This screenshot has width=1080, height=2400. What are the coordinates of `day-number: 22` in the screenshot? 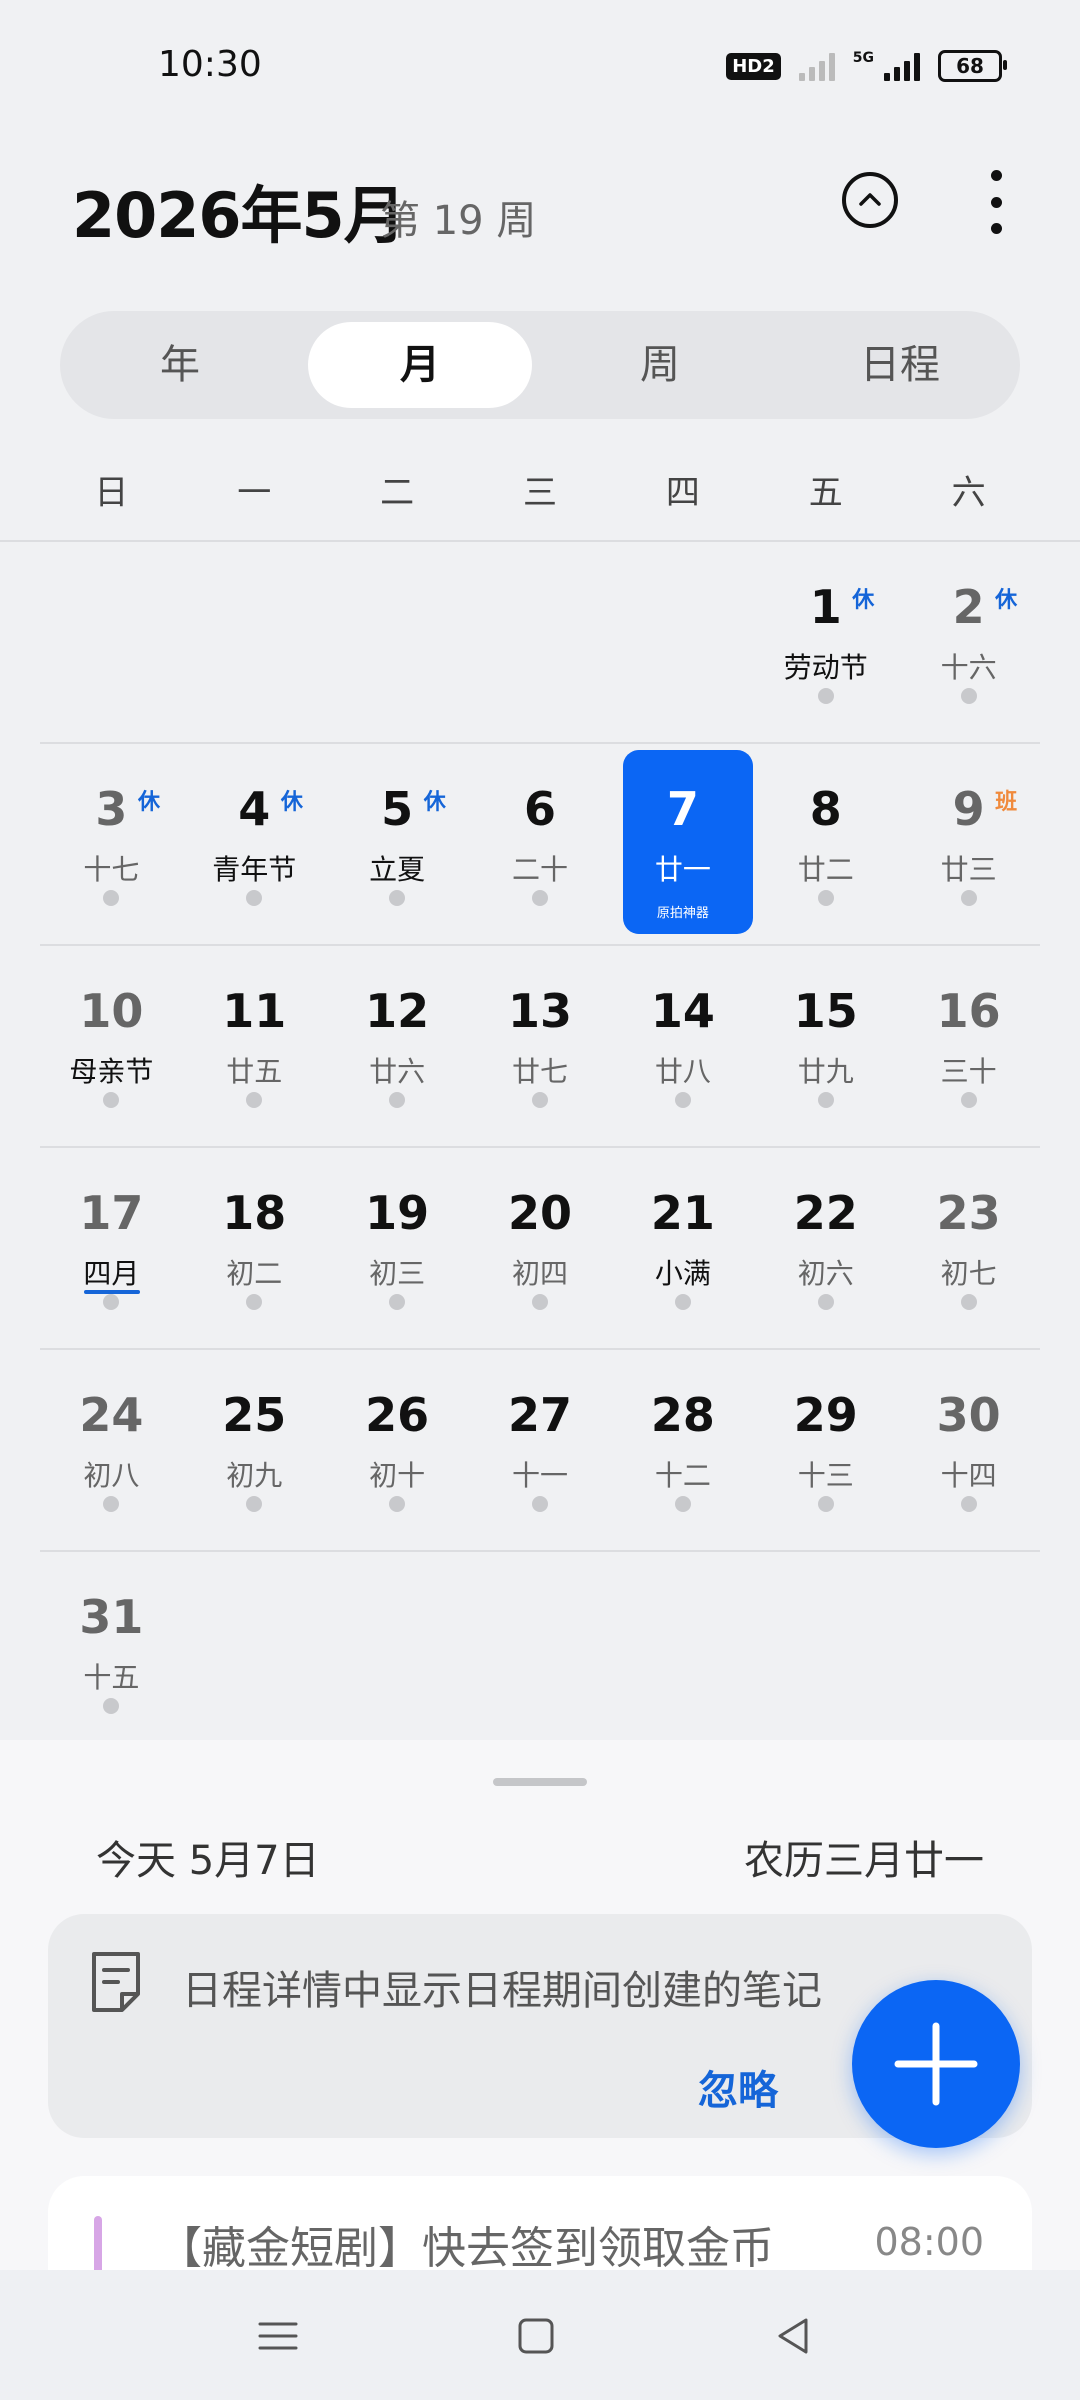 It's located at (825, 1213).